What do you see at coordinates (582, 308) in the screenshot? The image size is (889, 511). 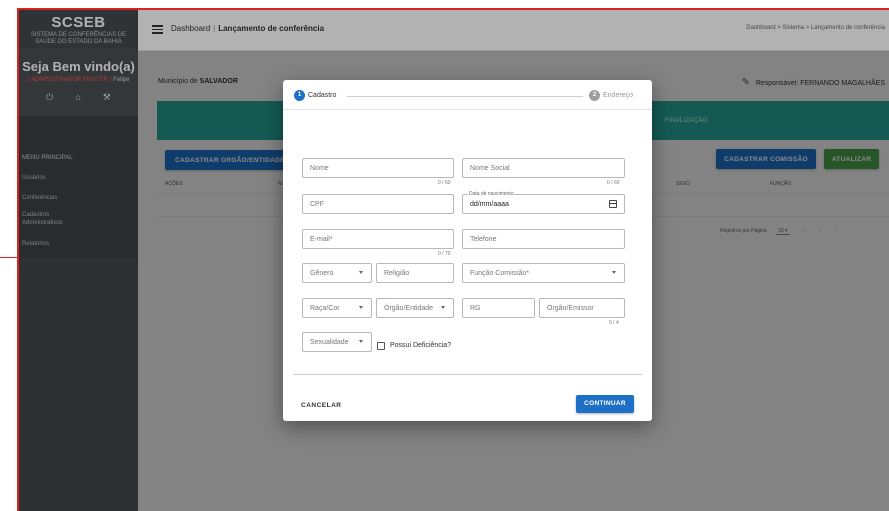 I see `orgao-emissor-field: Orgão/Emissor` at bounding box center [582, 308].